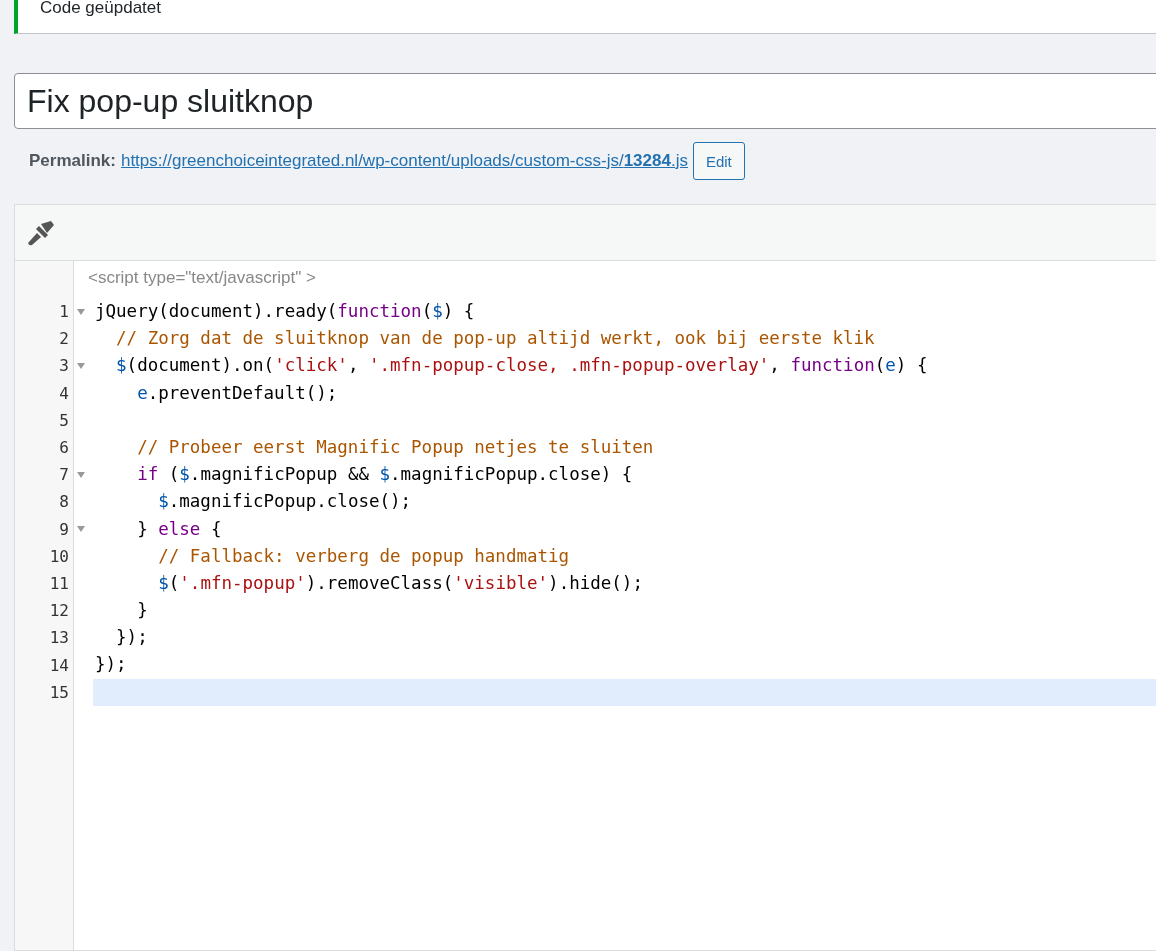 The image size is (1156, 951). Describe the element at coordinates (404, 161) in the screenshot. I see `permalink-link: https://greenchoiceintegrated.nl/wp-content/uploads/custom-css-js/13284.js` at that location.